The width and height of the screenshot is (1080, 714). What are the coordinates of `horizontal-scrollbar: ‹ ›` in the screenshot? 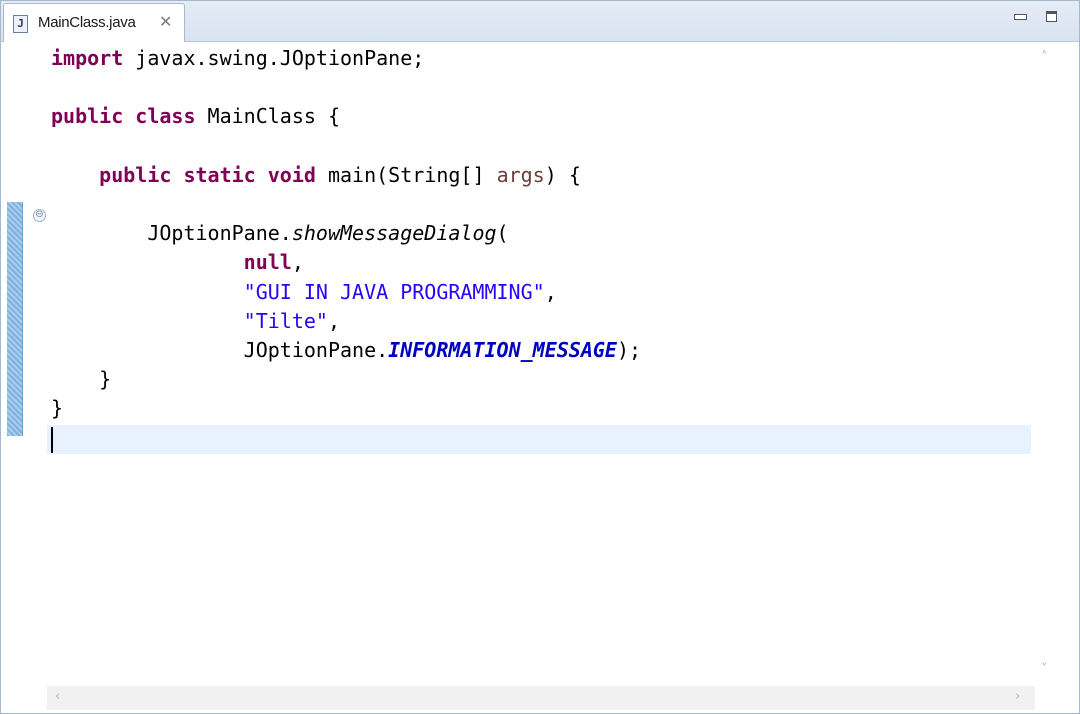 It's located at (541, 698).